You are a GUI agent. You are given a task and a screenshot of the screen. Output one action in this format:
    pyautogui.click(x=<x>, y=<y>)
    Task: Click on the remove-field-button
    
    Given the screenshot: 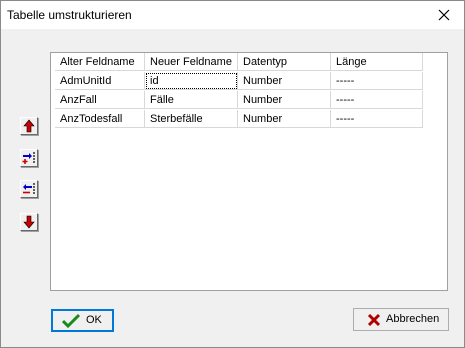 What is the action you would take?
    pyautogui.click(x=29, y=189)
    